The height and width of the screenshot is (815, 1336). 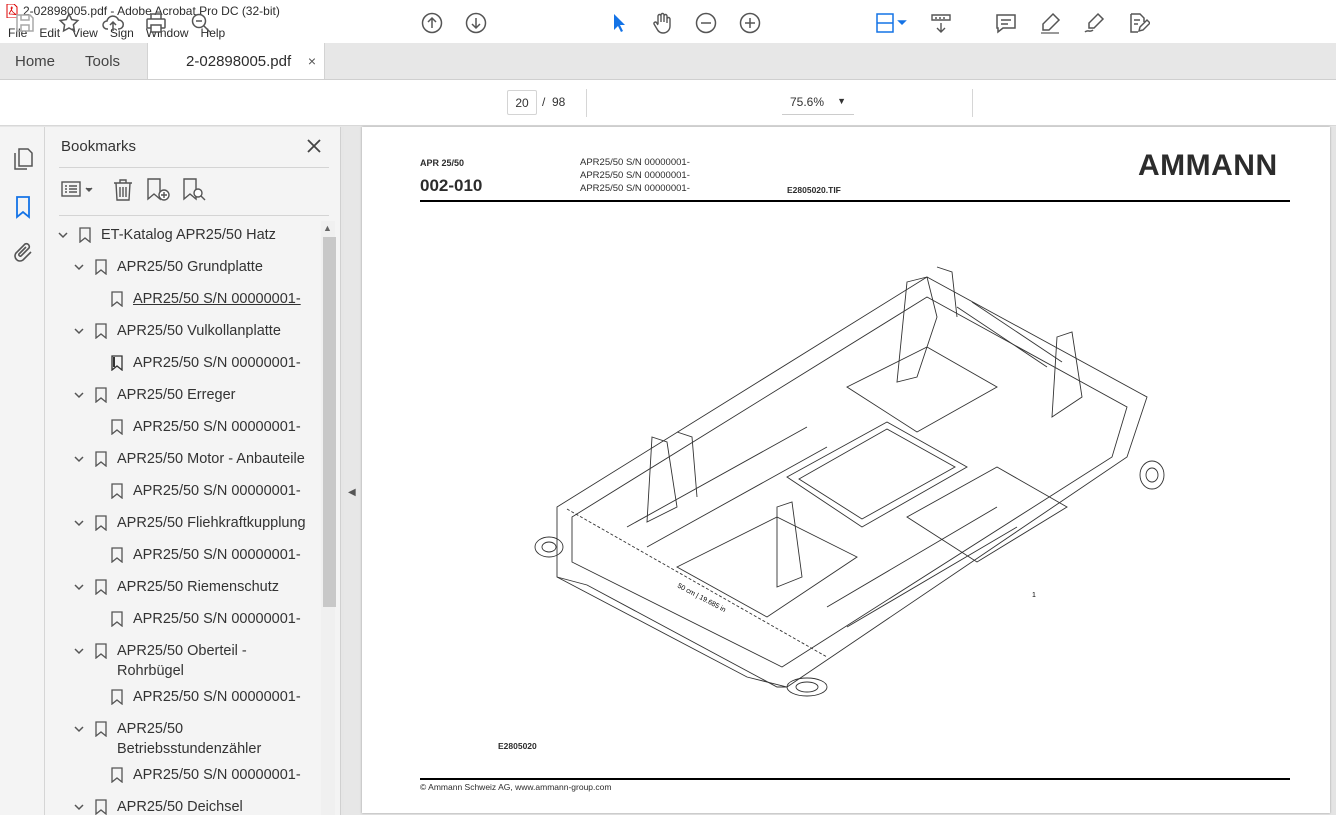 I want to click on bookmark-item: APR25/50 Betriebsstundenzähler, so click(x=195, y=739).